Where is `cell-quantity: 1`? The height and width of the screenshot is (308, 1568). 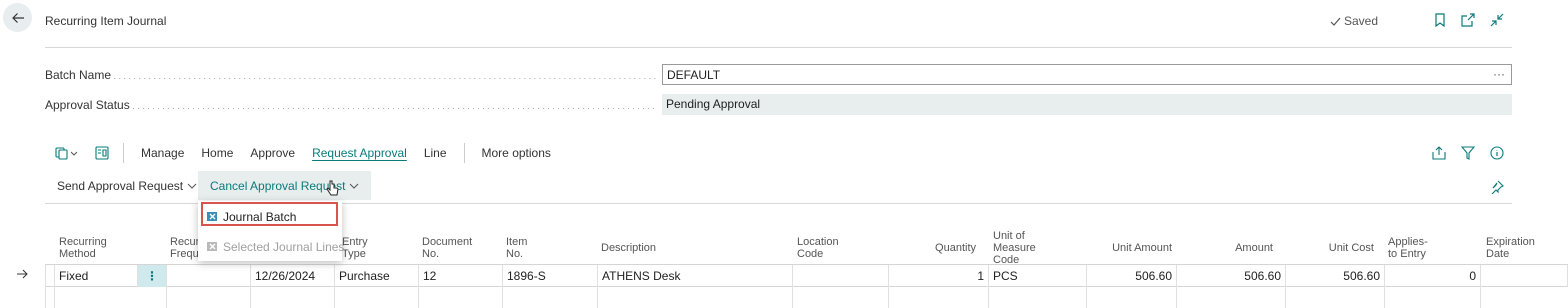 cell-quantity: 1 is located at coordinates (939, 276).